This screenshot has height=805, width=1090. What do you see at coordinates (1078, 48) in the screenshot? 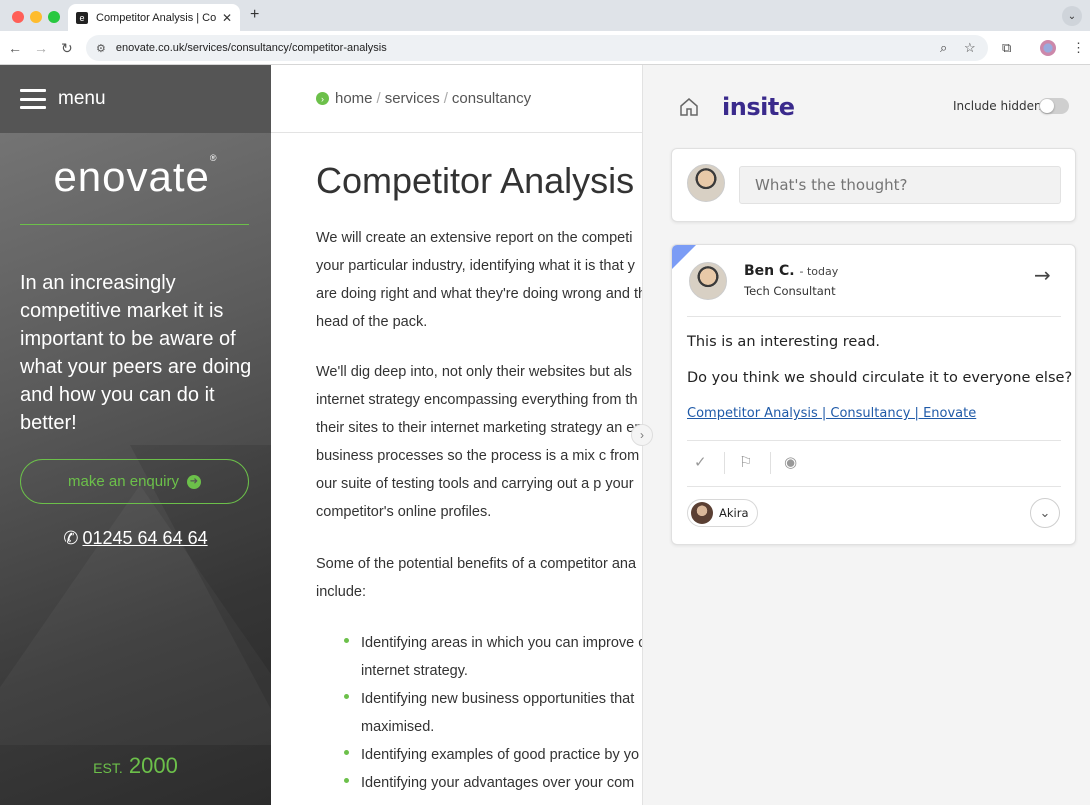
I see `browser-menu-icon: ⋮` at bounding box center [1078, 48].